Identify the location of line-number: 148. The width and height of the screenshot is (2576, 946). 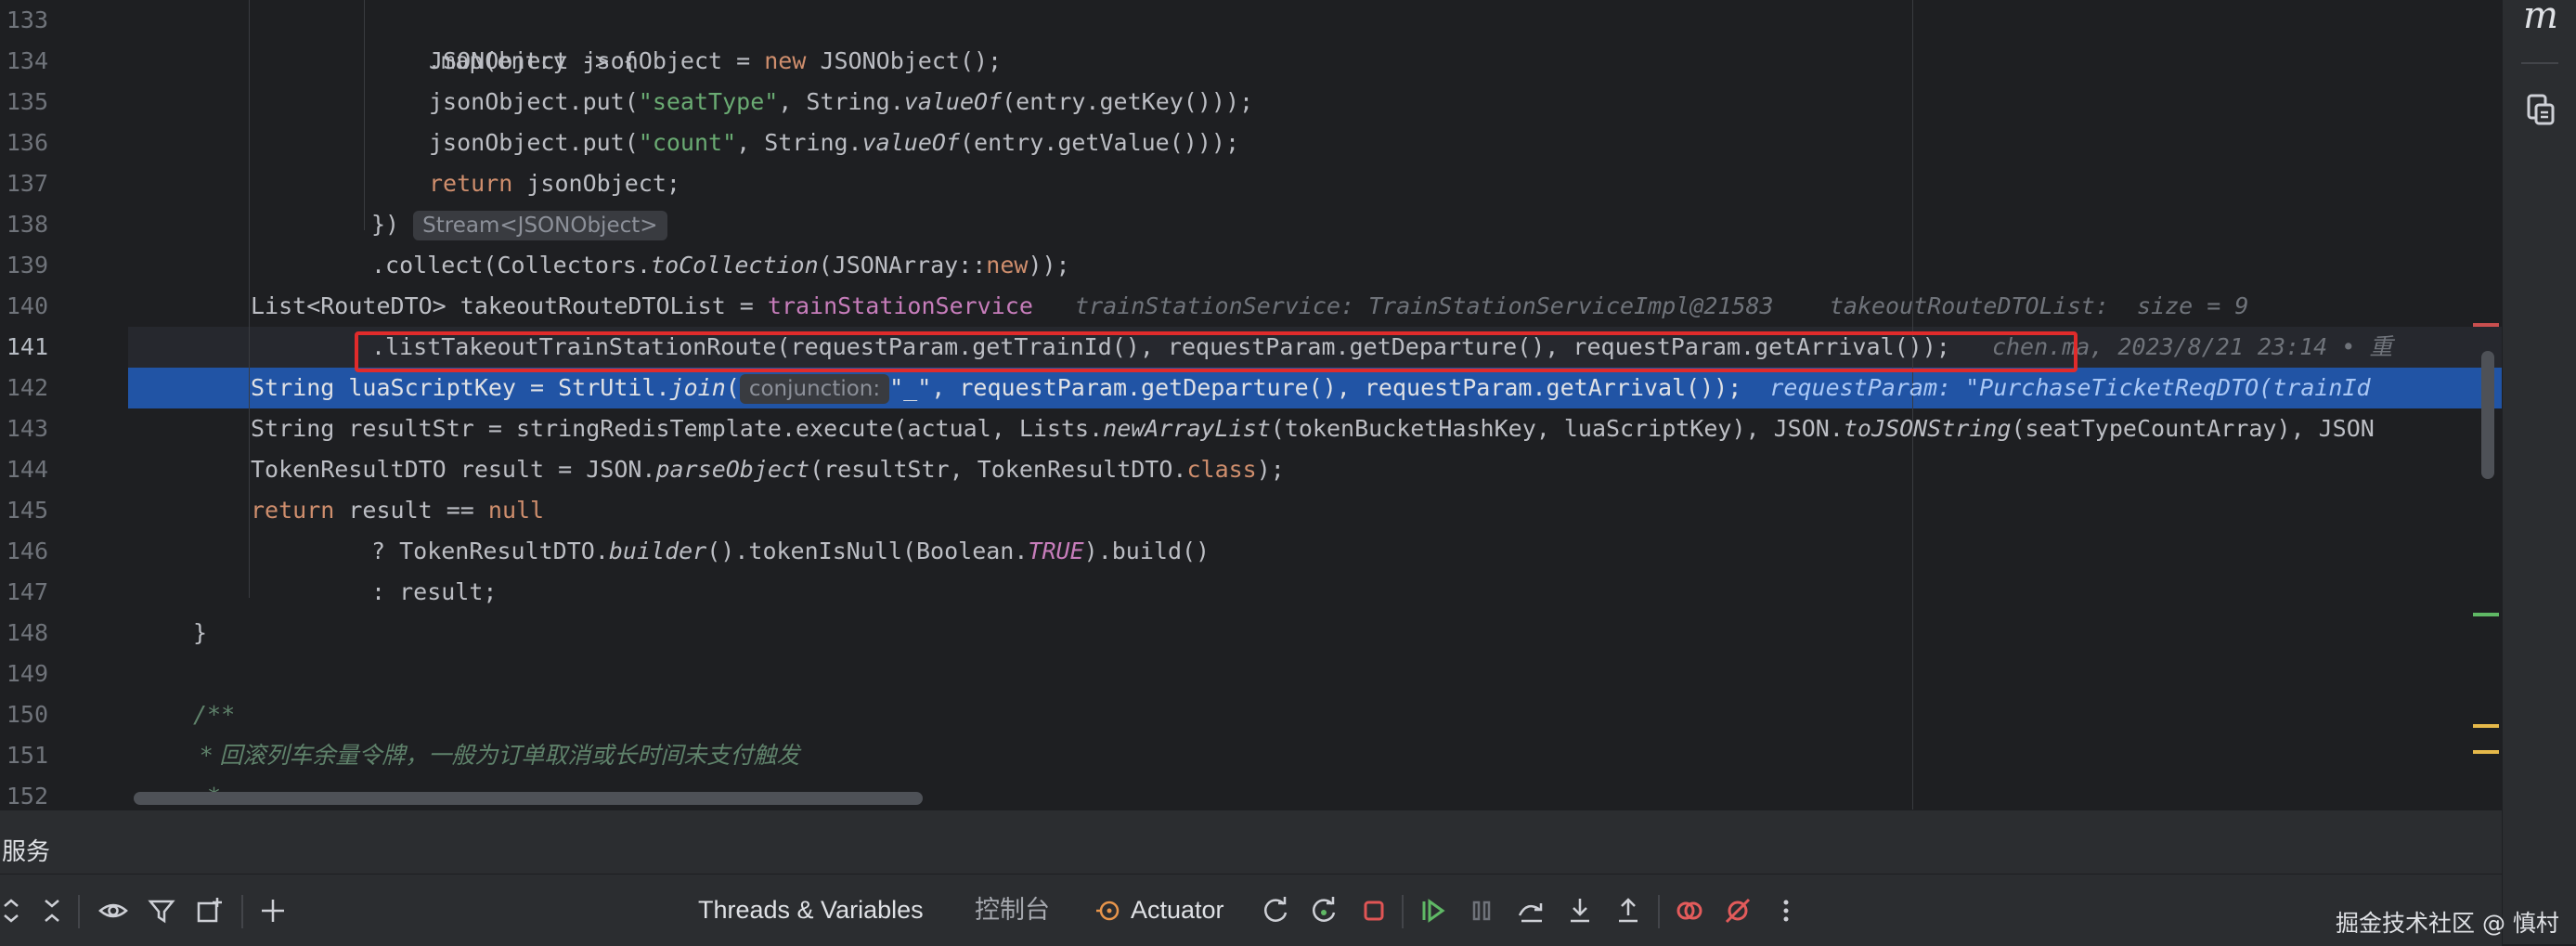
(27, 633).